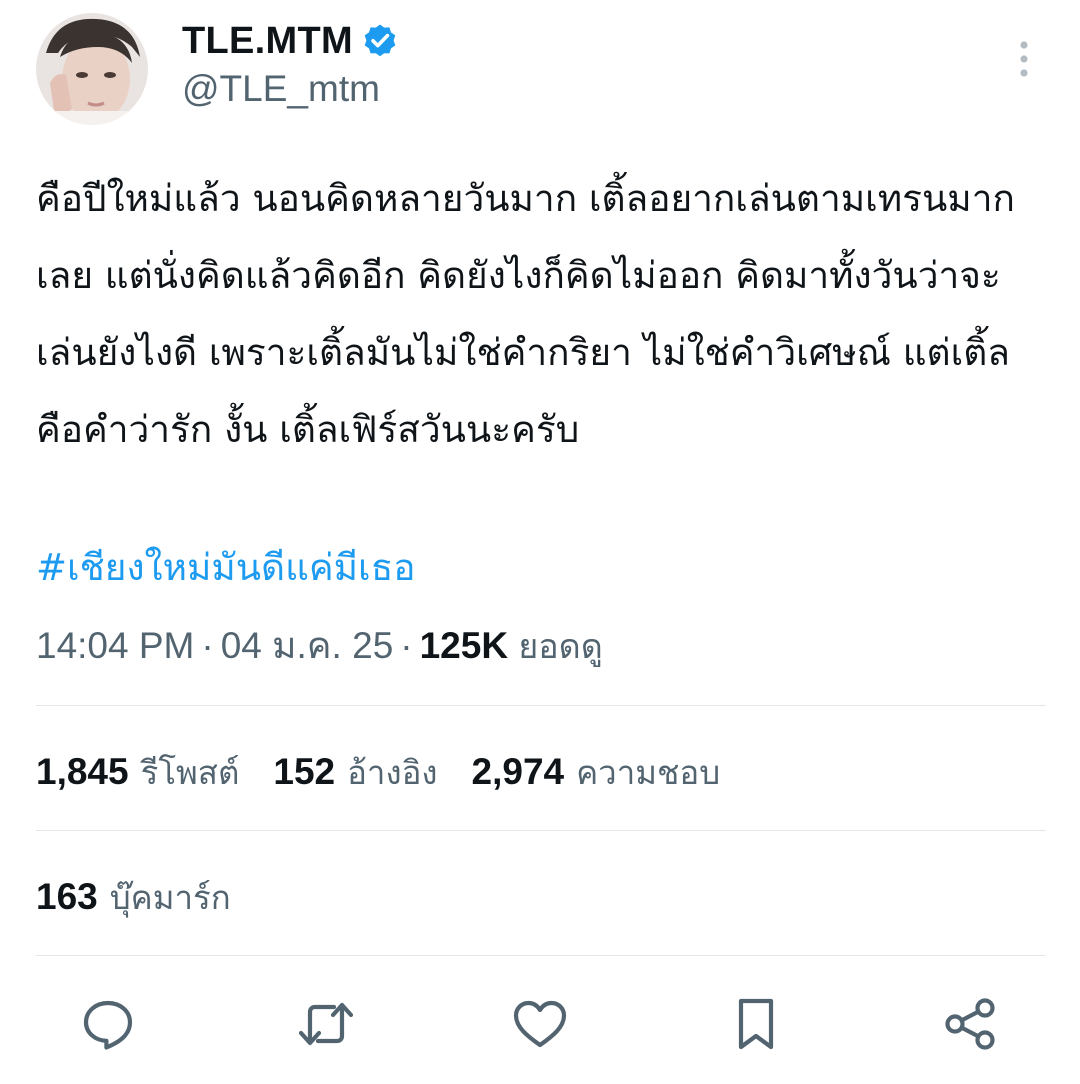 Image resolution: width=1080 pixels, height=1084 pixels. I want to click on hashtag-link: #เชียงใหม่มันดีแค่มีเธอ, so click(226, 568).